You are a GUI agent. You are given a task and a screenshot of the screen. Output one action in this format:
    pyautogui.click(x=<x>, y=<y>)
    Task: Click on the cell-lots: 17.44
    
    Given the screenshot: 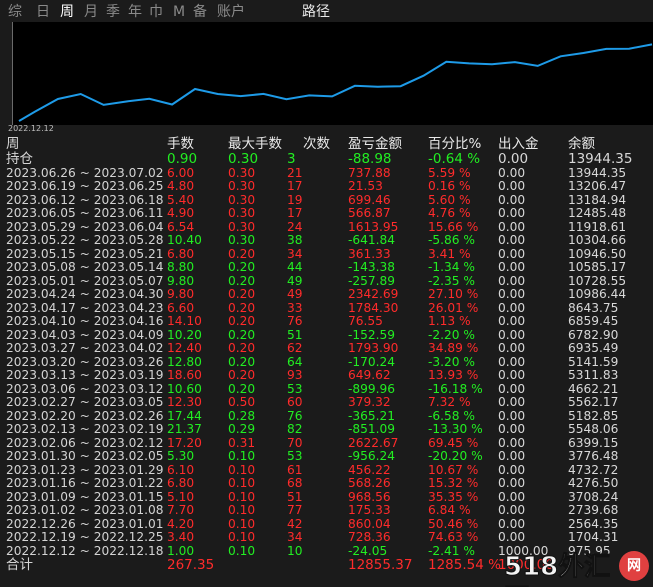 What is the action you would take?
    pyautogui.click(x=184, y=415)
    